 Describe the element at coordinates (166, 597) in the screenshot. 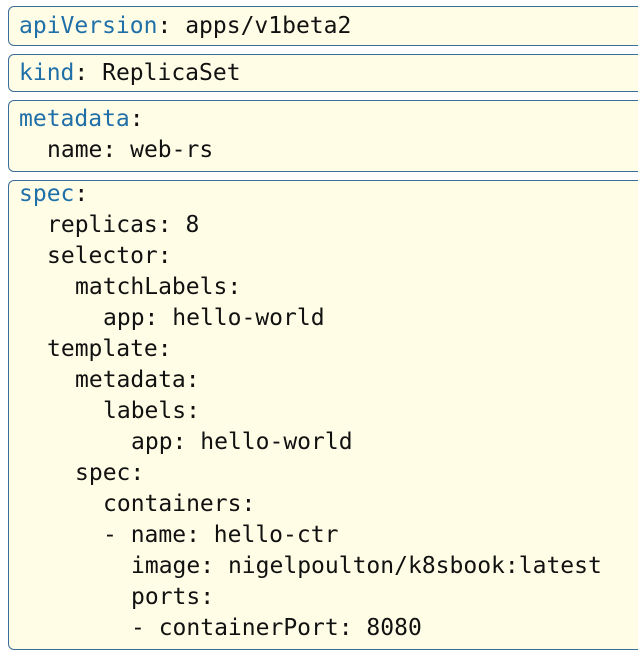

I see `yaml-key: ports` at that location.